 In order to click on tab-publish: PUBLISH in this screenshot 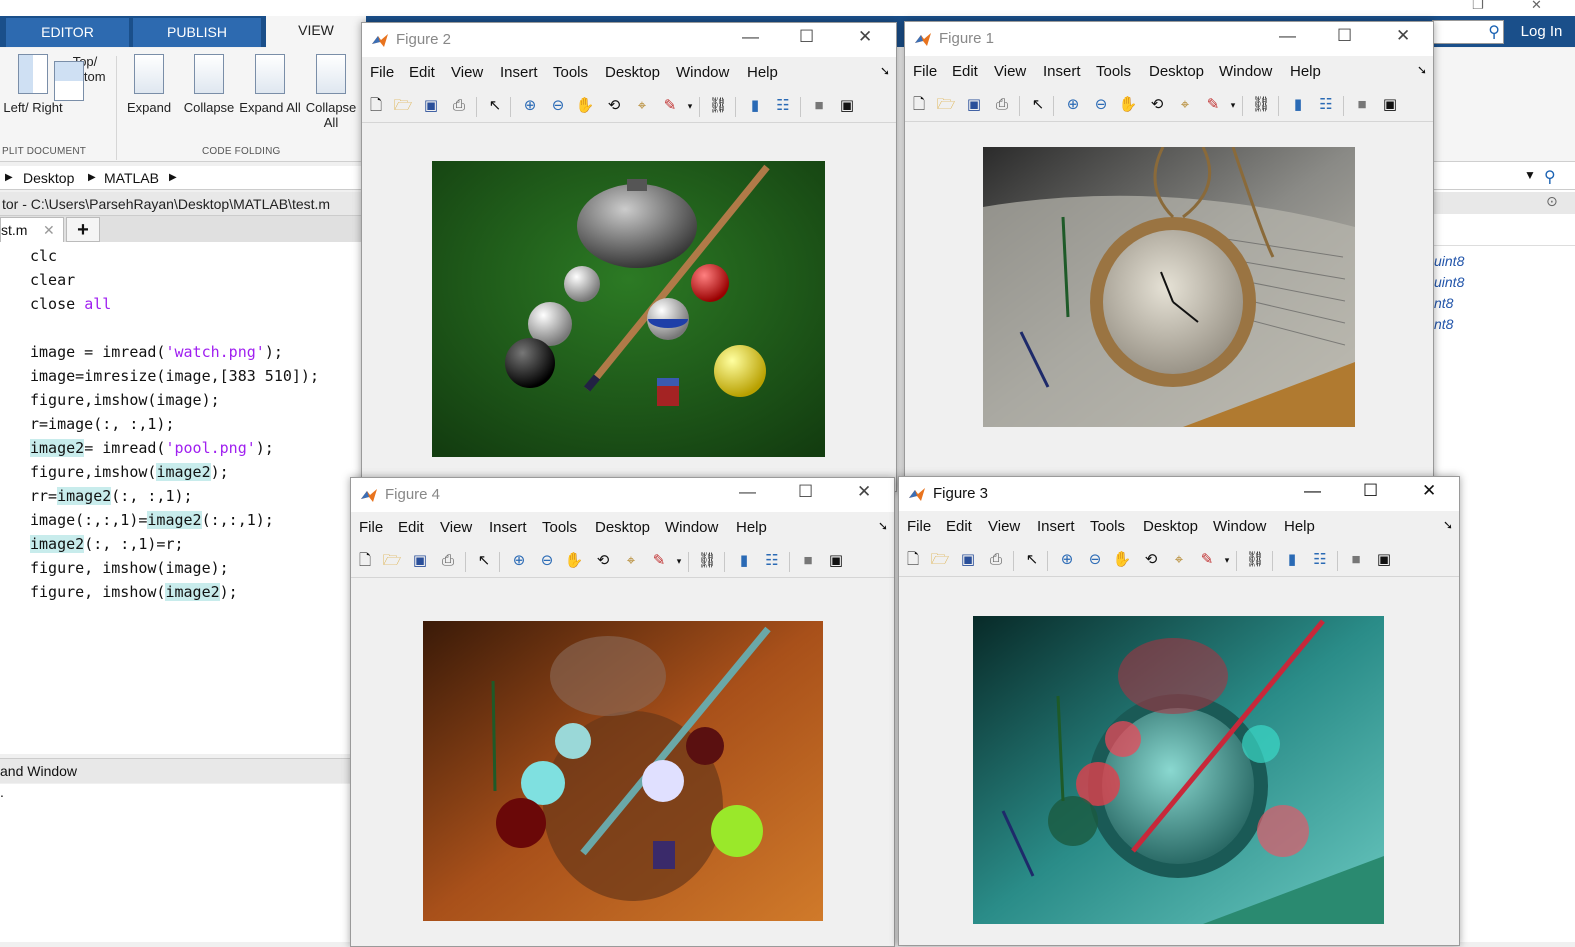, I will do `click(197, 32)`.